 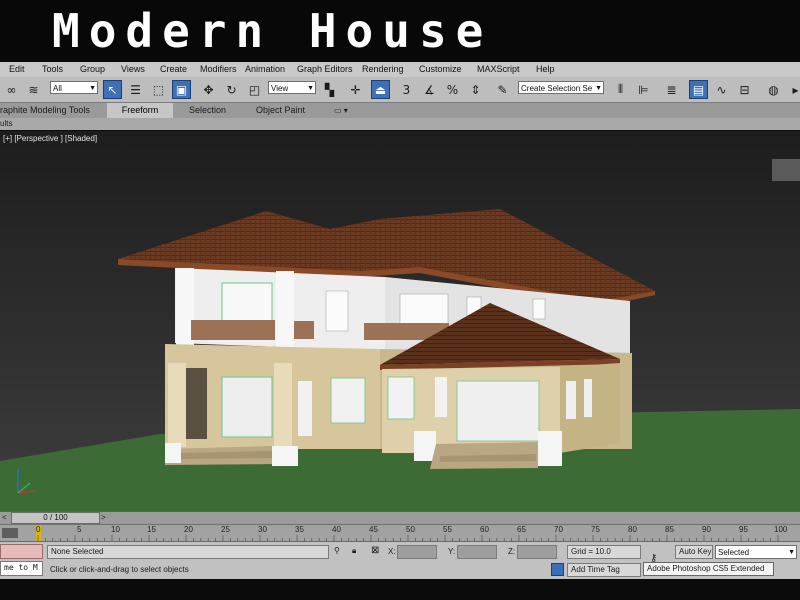 I want to click on tab-object-paint: Object Paint, so click(x=280, y=110).